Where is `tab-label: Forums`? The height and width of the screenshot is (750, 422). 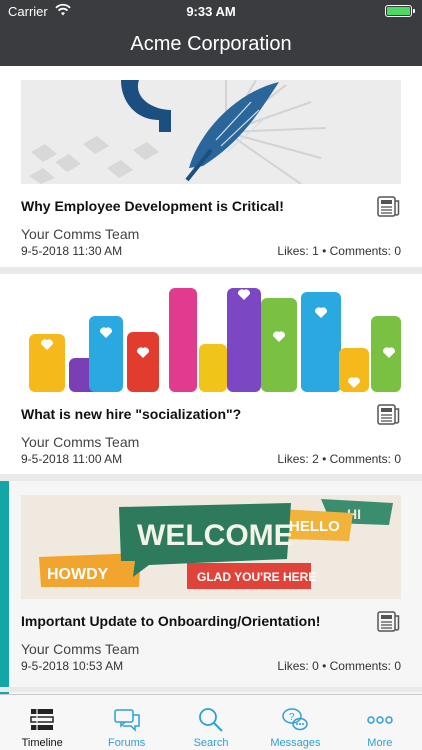 tab-label: Forums is located at coordinates (126, 743).